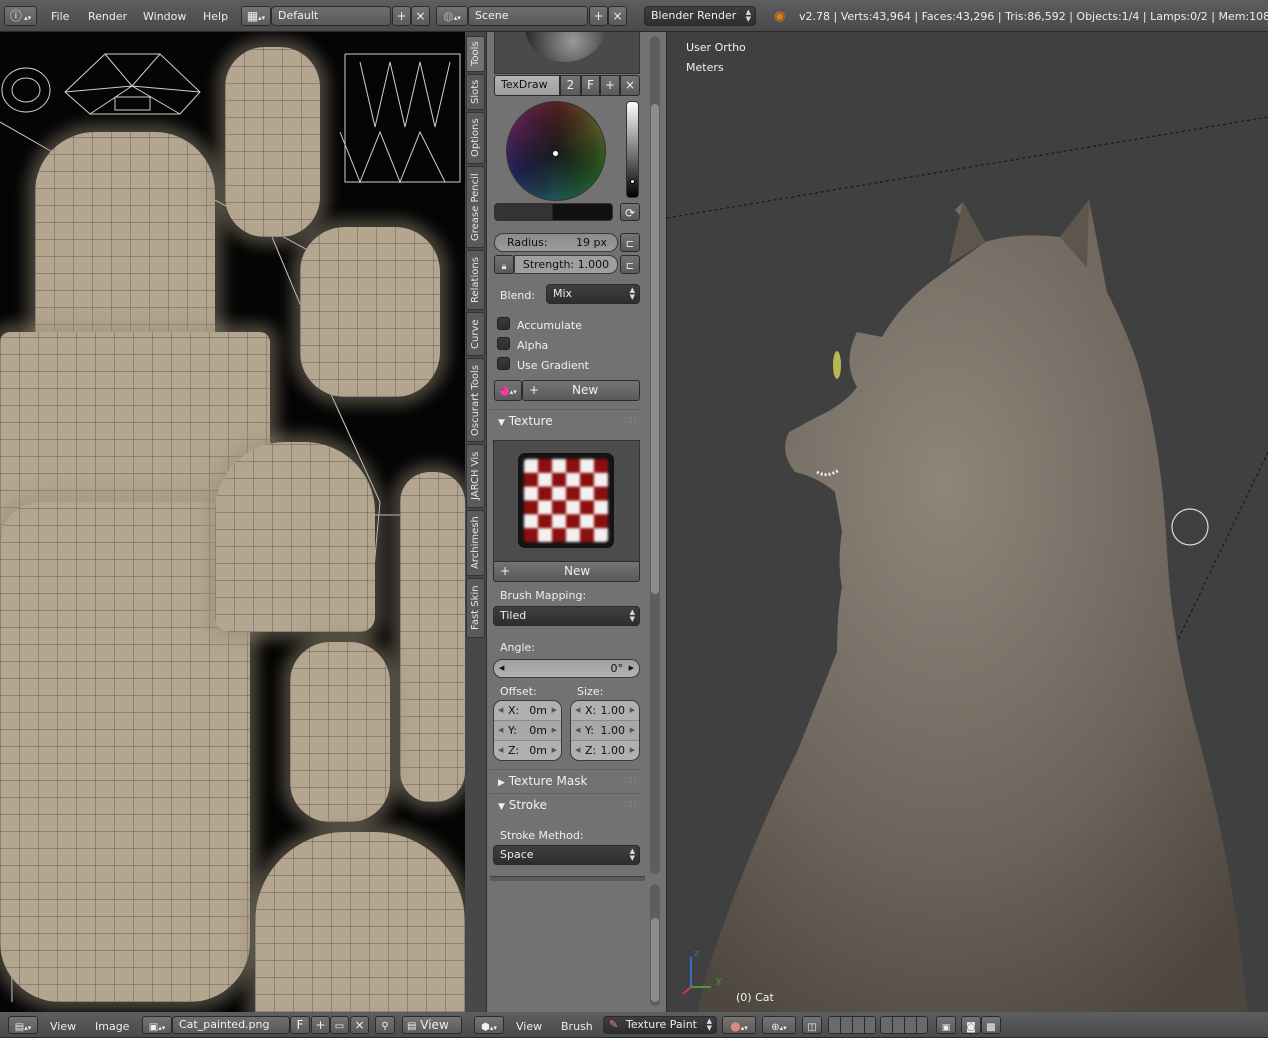  What do you see at coordinates (700, 16) in the screenshot?
I see `render-engine-dropdown: Blender Render ▲ ▼` at bounding box center [700, 16].